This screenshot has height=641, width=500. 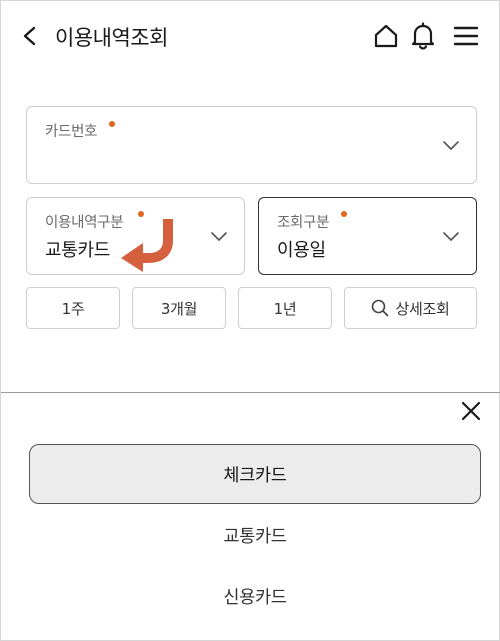 What do you see at coordinates (147, 245) in the screenshot?
I see `annotation-arrow-icon` at bounding box center [147, 245].